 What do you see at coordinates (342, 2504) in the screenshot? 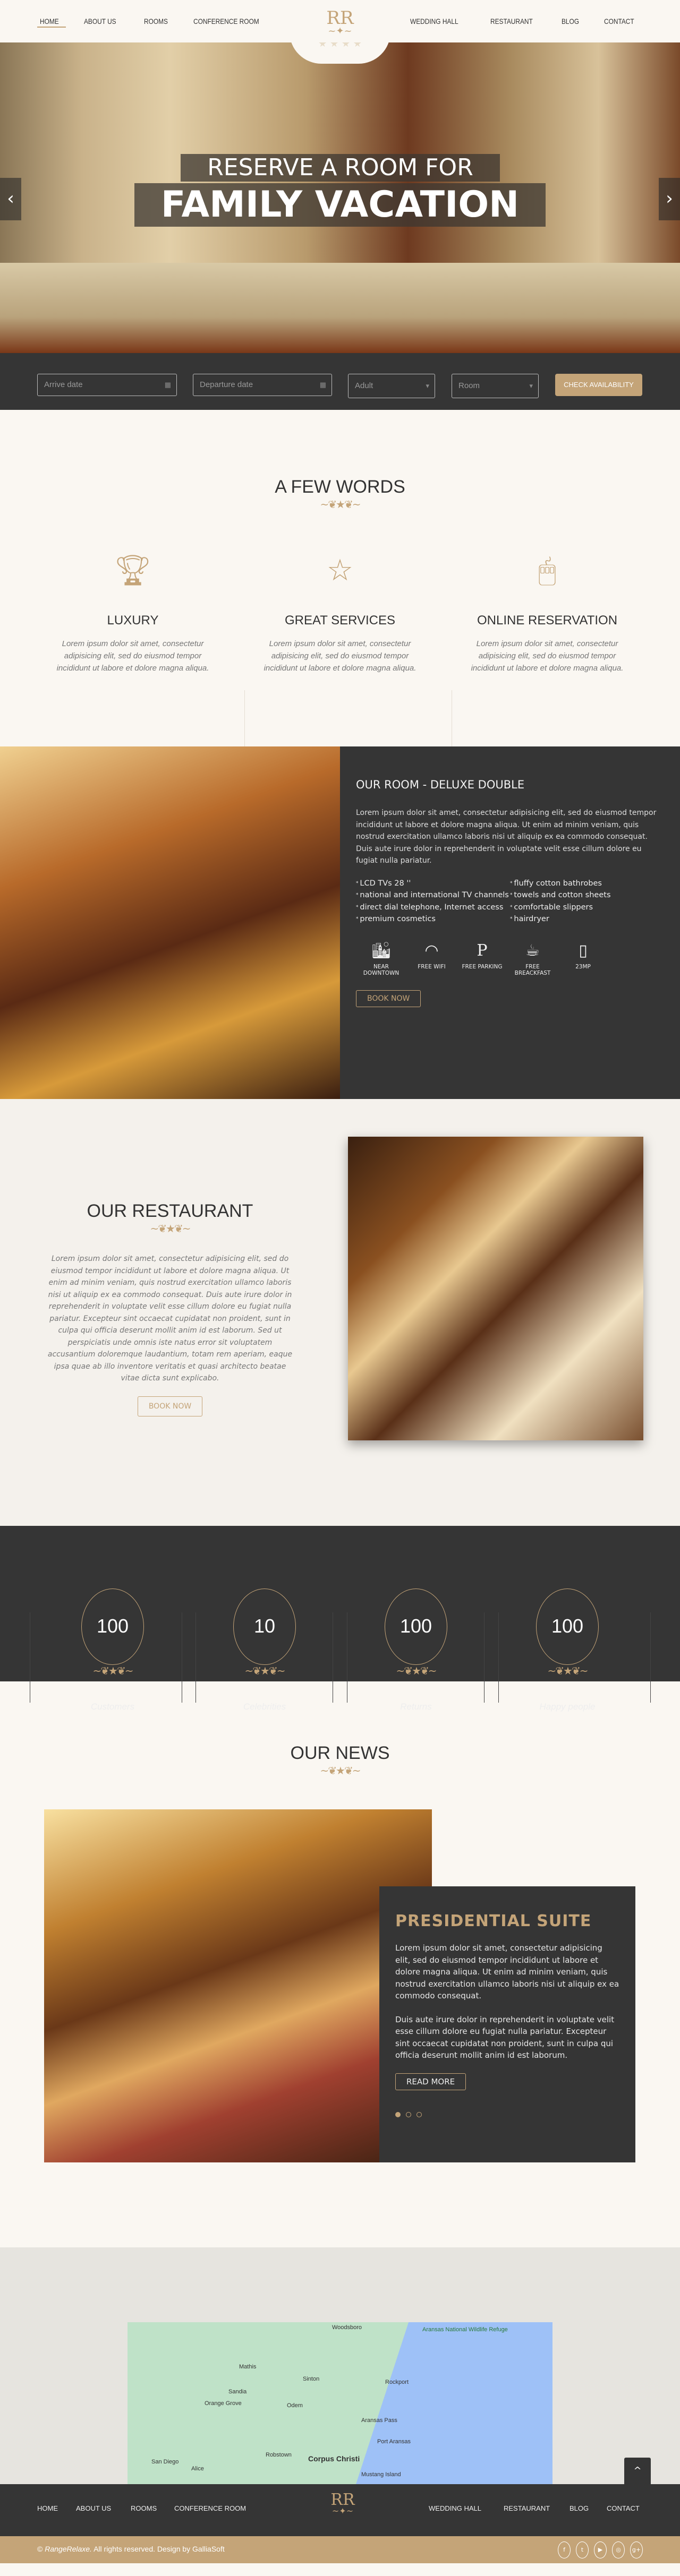
I see `footer-logo: RR ~✦~` at bounding box center [342, 2504].